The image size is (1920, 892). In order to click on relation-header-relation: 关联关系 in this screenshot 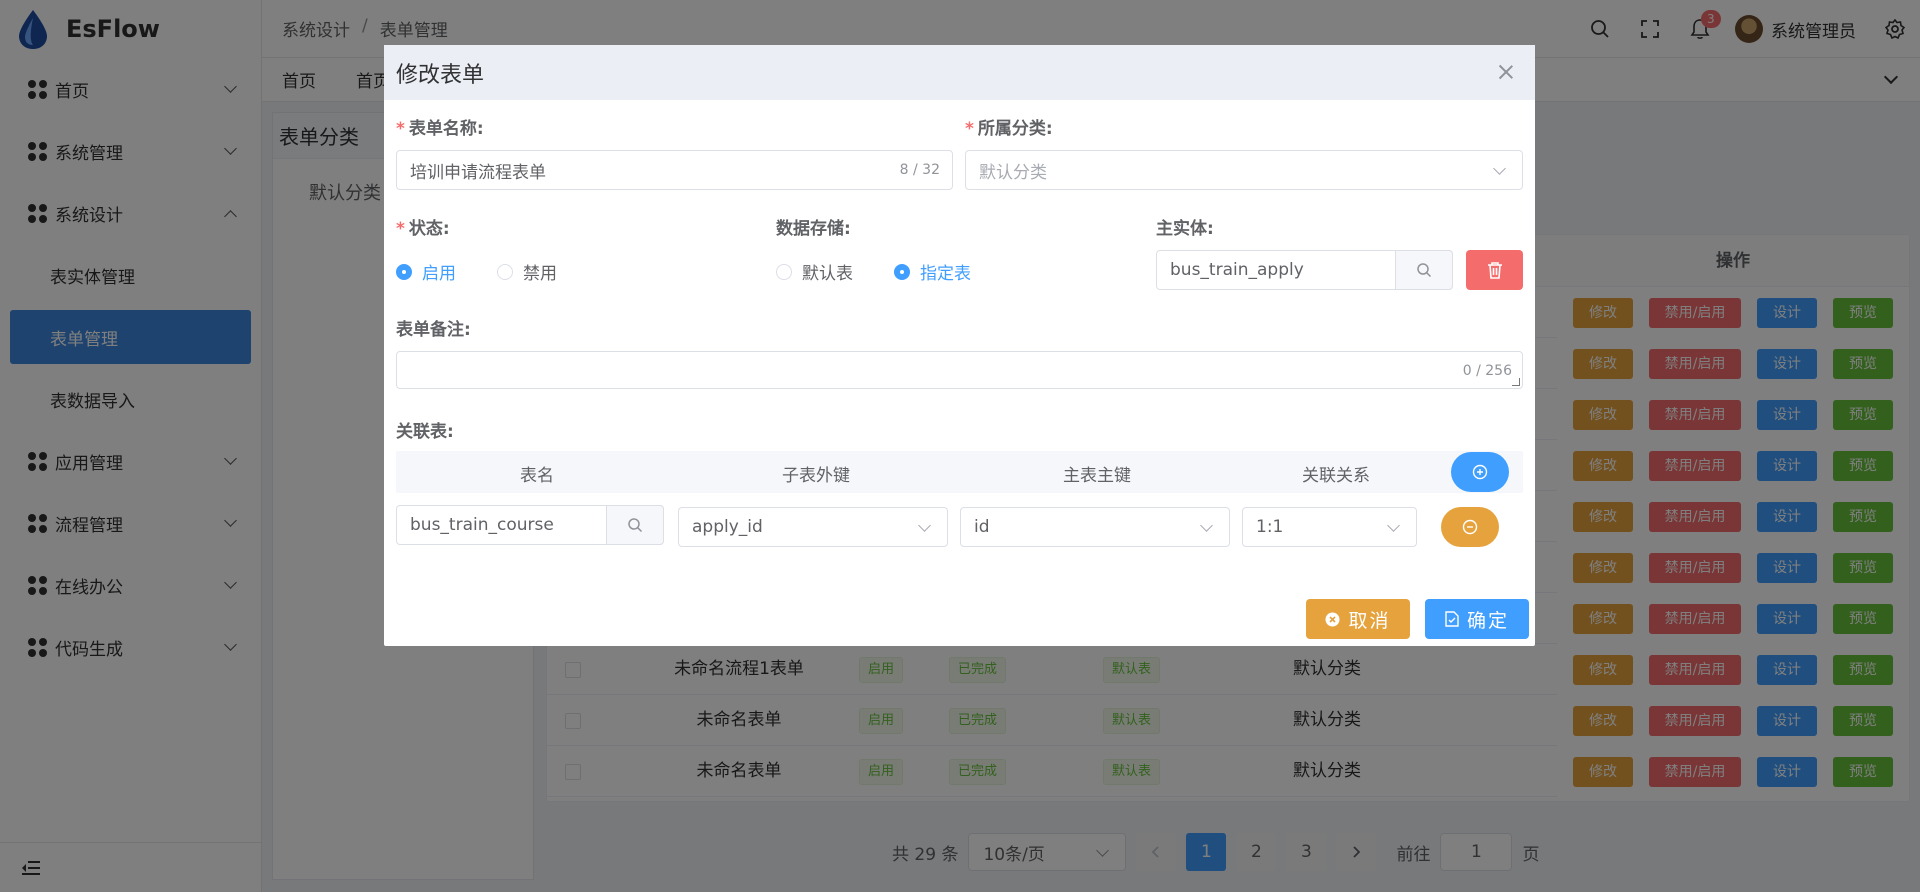, I will do `click(1336, 476)`.